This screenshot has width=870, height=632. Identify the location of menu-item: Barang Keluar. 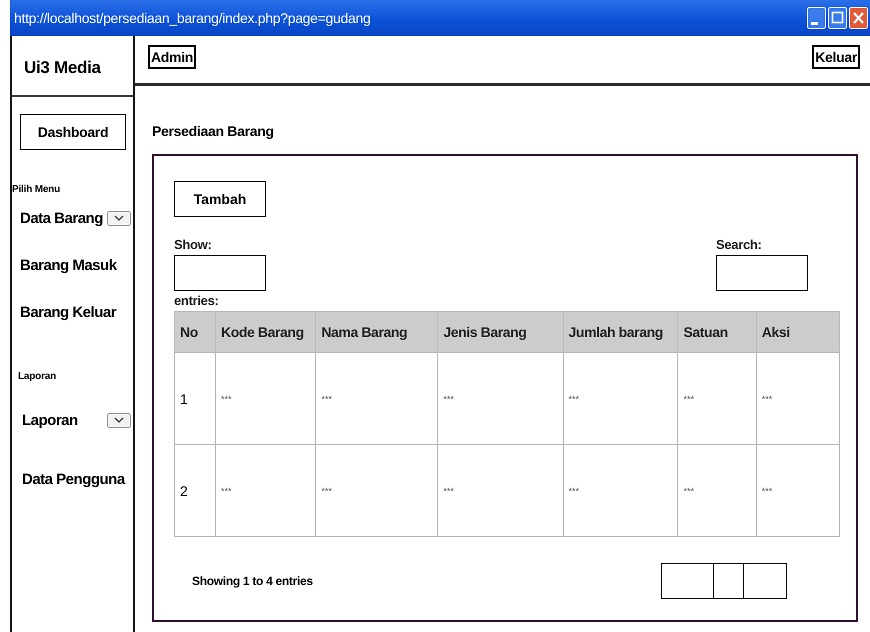
(76, 312).